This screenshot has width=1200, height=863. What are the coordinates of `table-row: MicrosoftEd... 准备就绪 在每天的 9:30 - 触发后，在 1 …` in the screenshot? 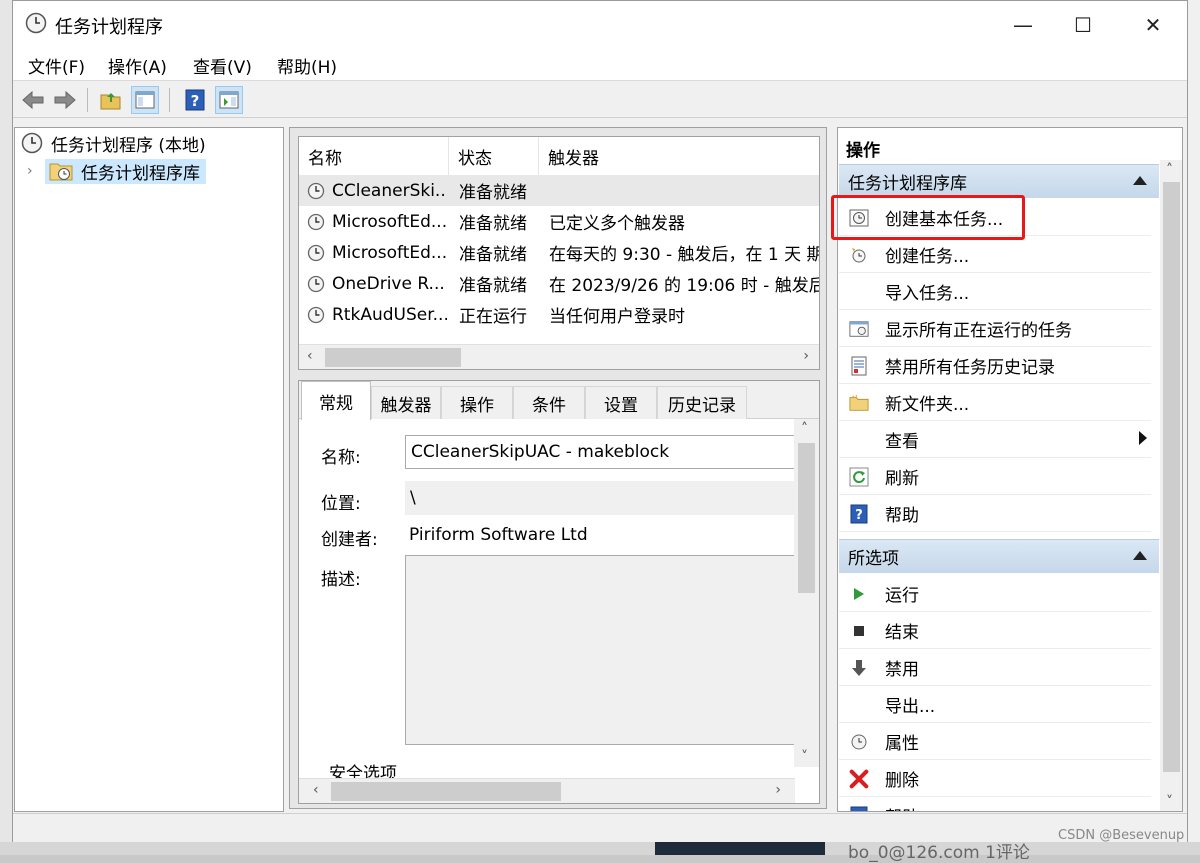 It's located at (559, 252).